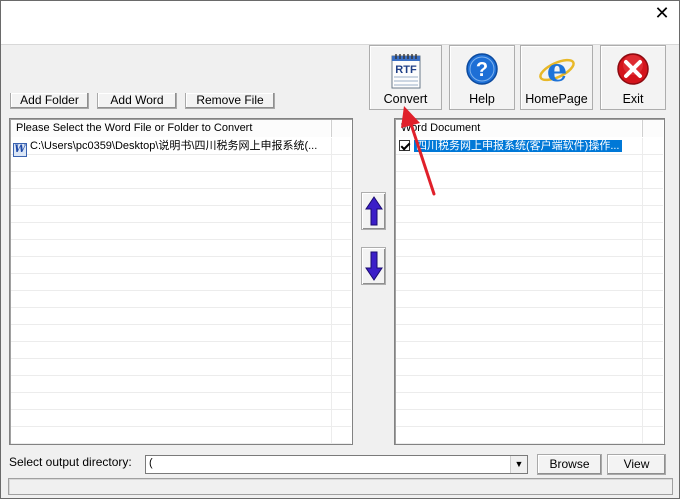 Image resolution: width=680 pixels, height=499 pixels. Describe the element at coordinates (482, 99) in the screenshot. I see `help-label: Help` at that location.